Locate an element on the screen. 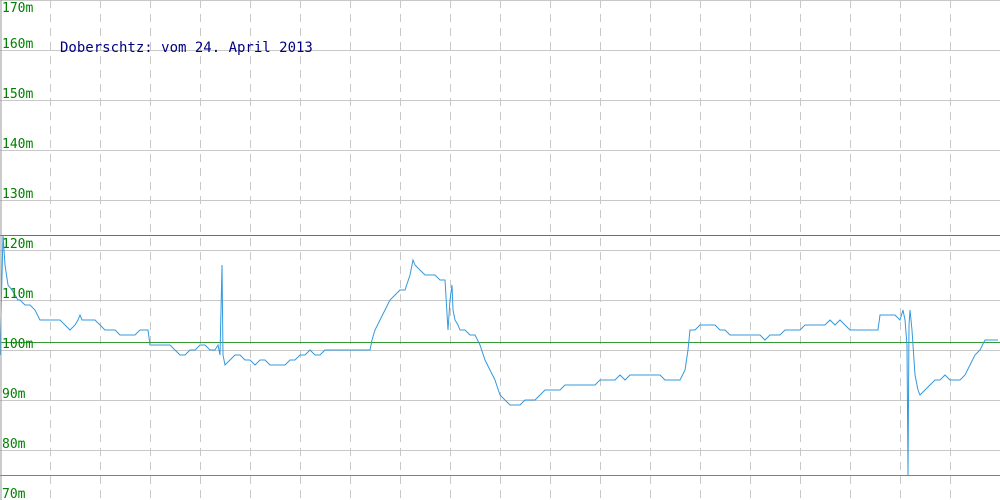 This screenshot has height=500, width=1000. y-tick-label: 150m is located at coordinates (17, 94).